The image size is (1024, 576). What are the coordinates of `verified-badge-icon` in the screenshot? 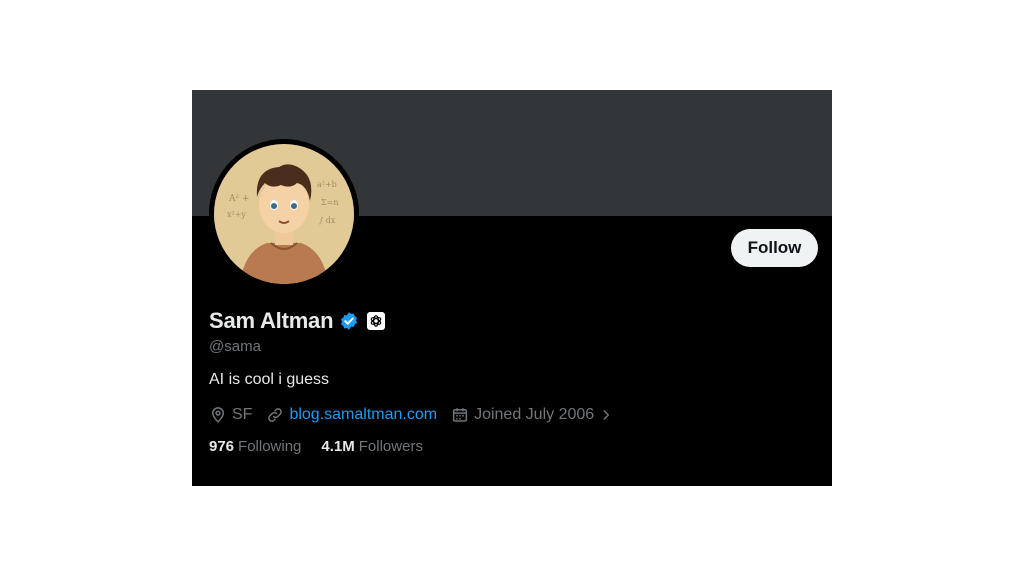 It's located at (349, 321).